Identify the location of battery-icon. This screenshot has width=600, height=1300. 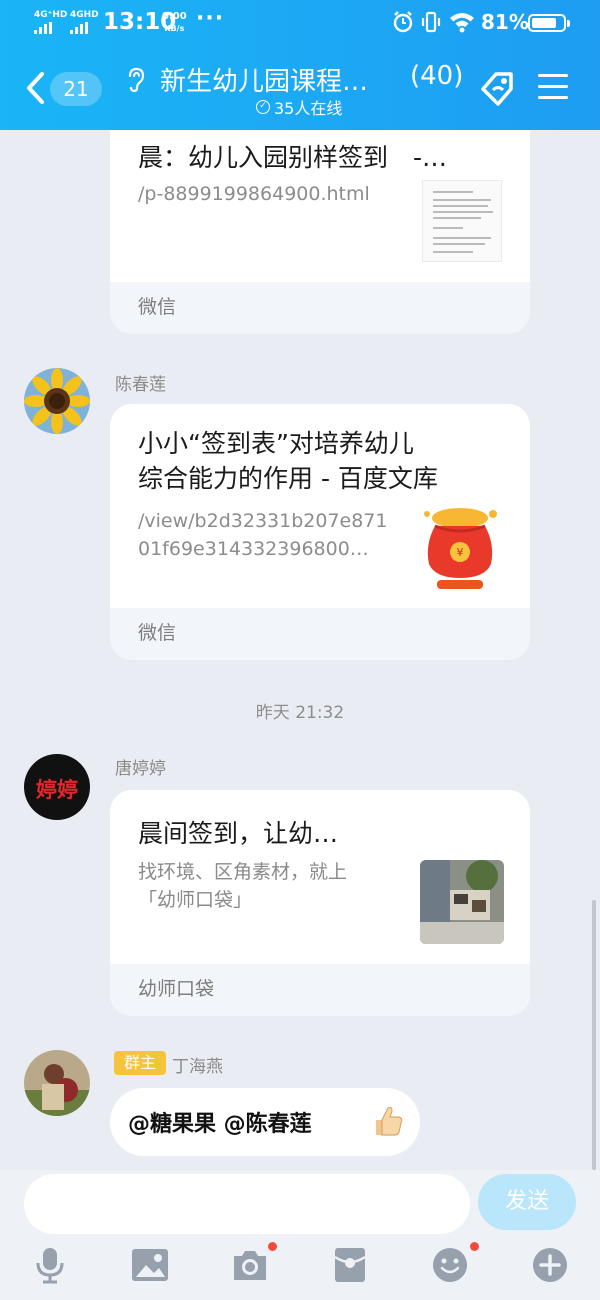
(549, 23).